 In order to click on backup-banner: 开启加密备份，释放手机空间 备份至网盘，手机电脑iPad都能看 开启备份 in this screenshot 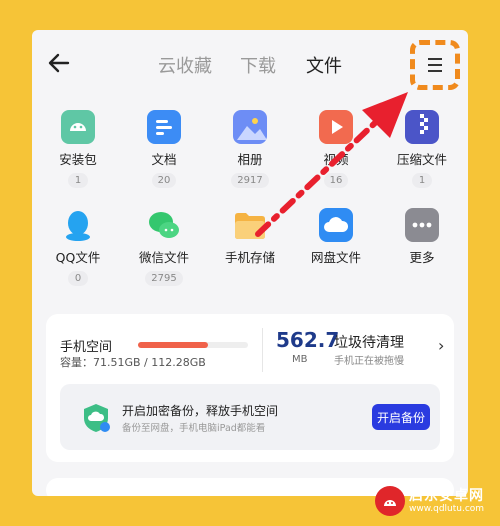, I will do `click(250, 417)`.